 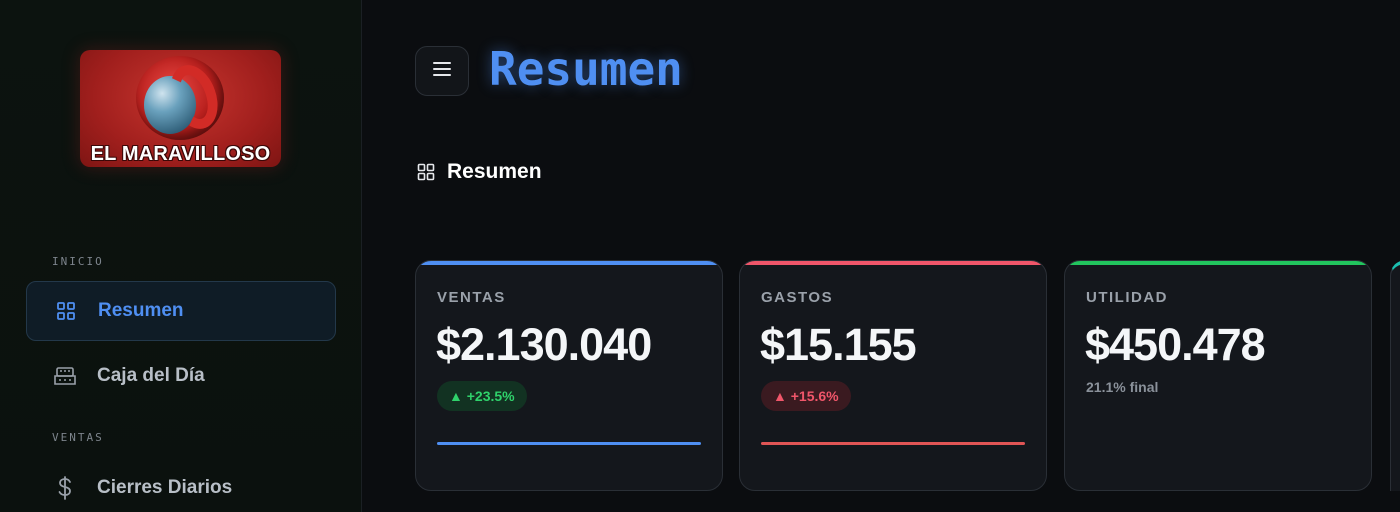 What do you see at coordinates (141, 310) in the screenshot?
I see `sidebar-item-label: Resumen` at bounding box center [141, 310].